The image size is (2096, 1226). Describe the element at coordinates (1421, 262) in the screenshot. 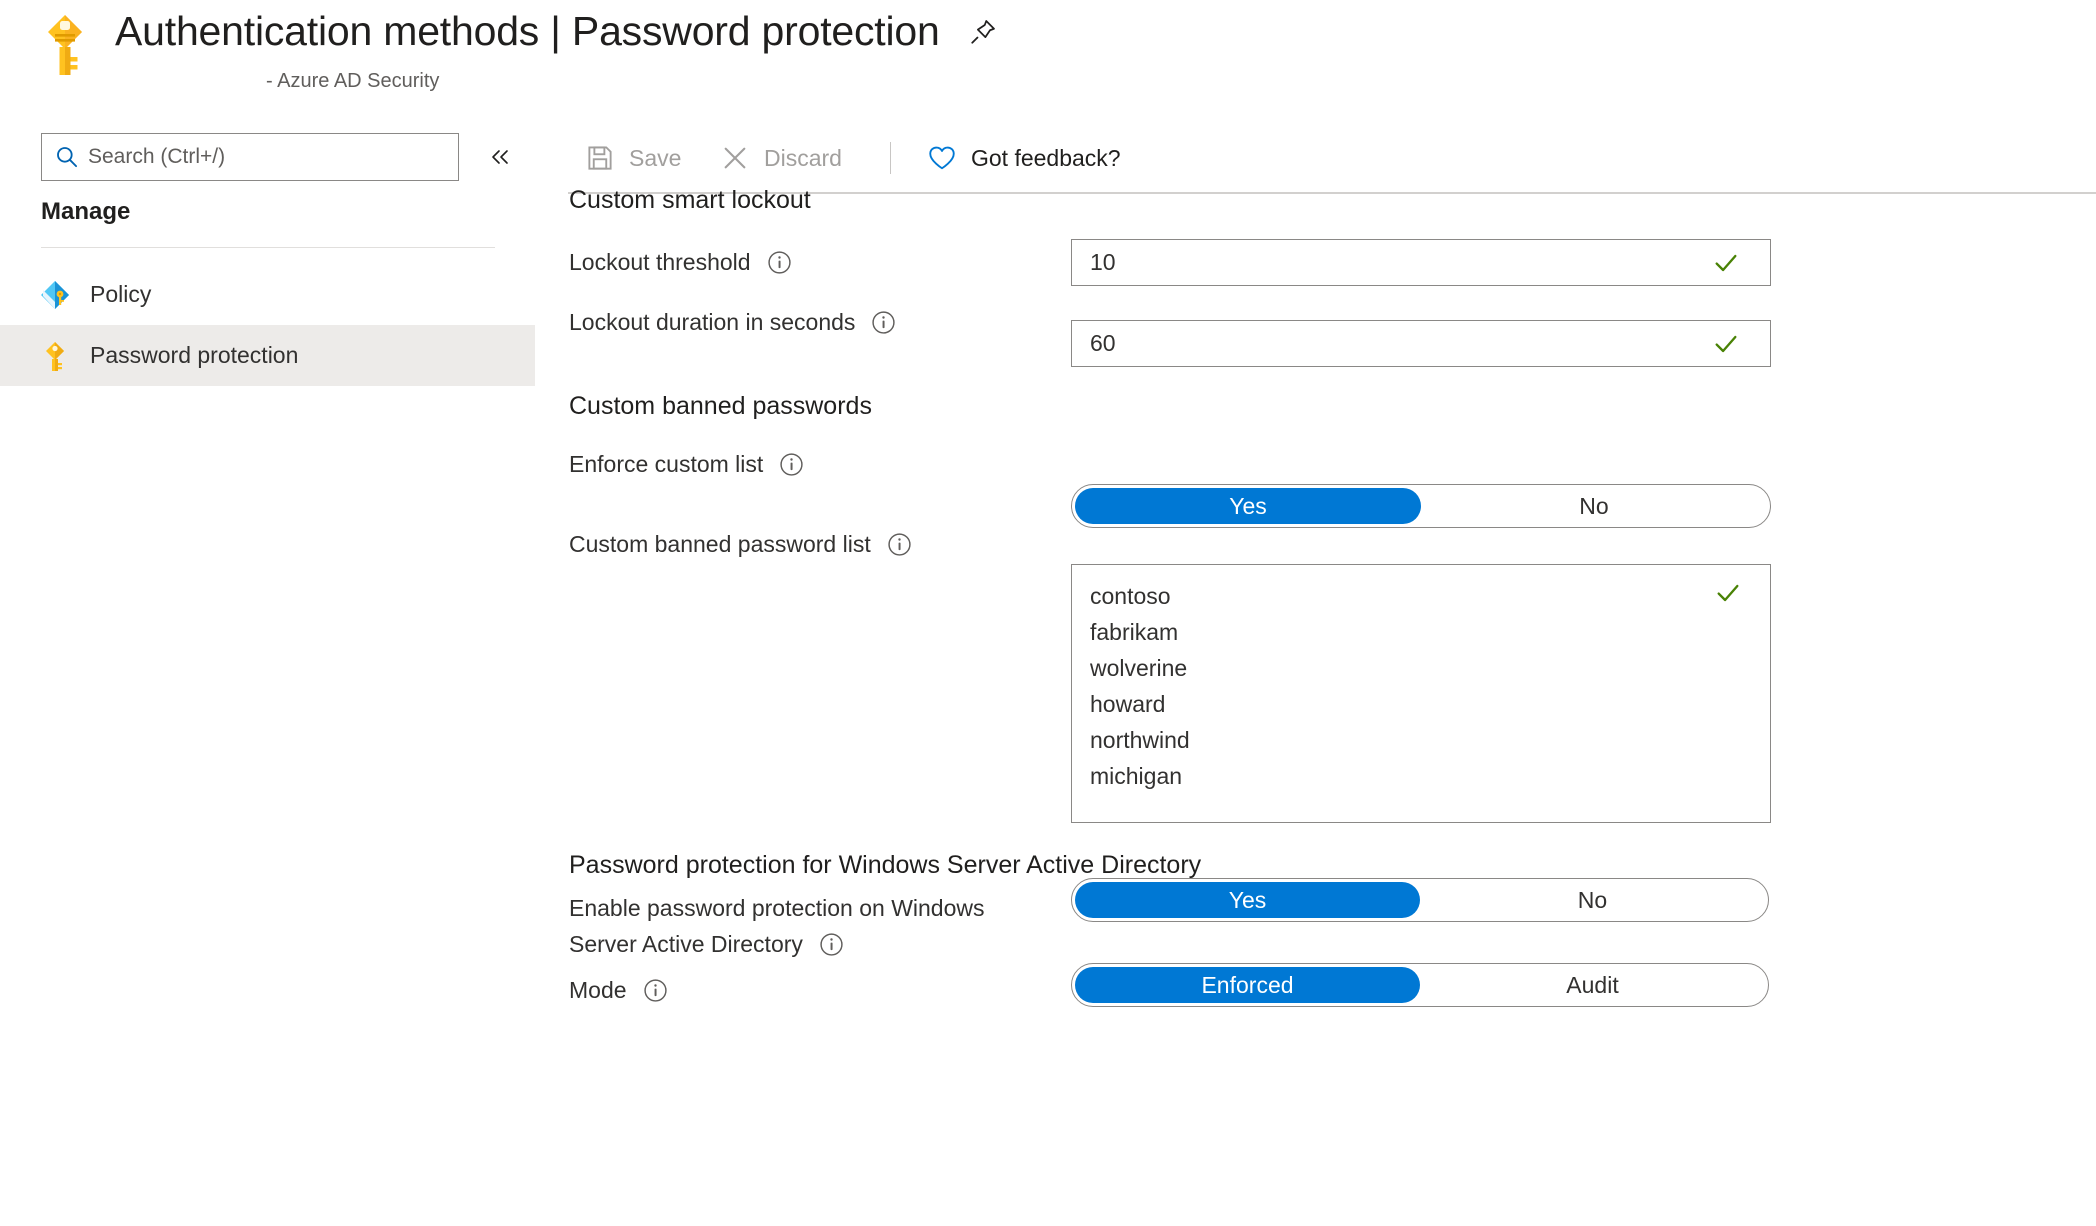

I see `lockout-threshold-input: 10` at that location.